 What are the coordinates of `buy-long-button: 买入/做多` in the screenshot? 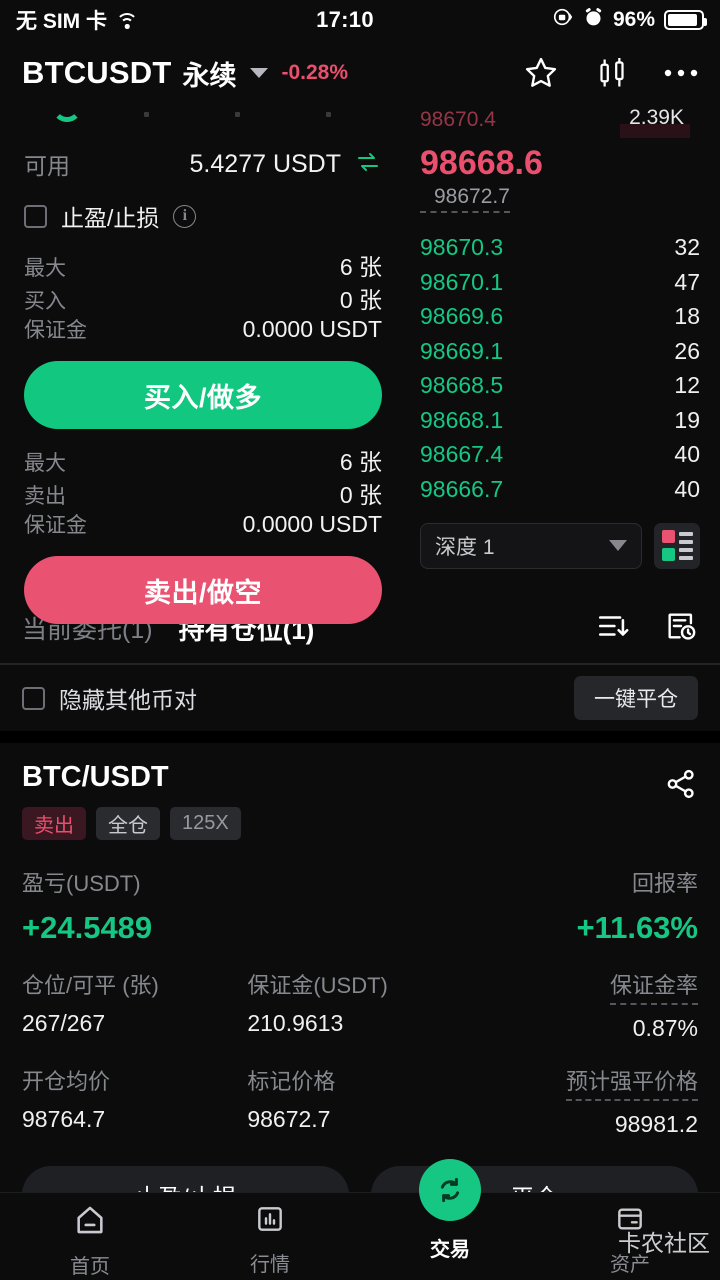 It's located at (203, 395).